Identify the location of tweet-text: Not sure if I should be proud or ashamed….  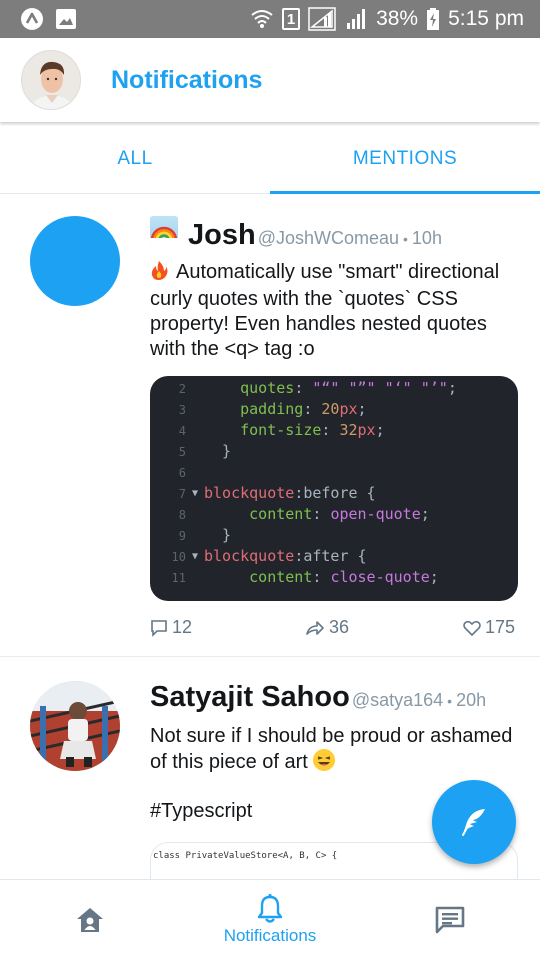
(334, 749).